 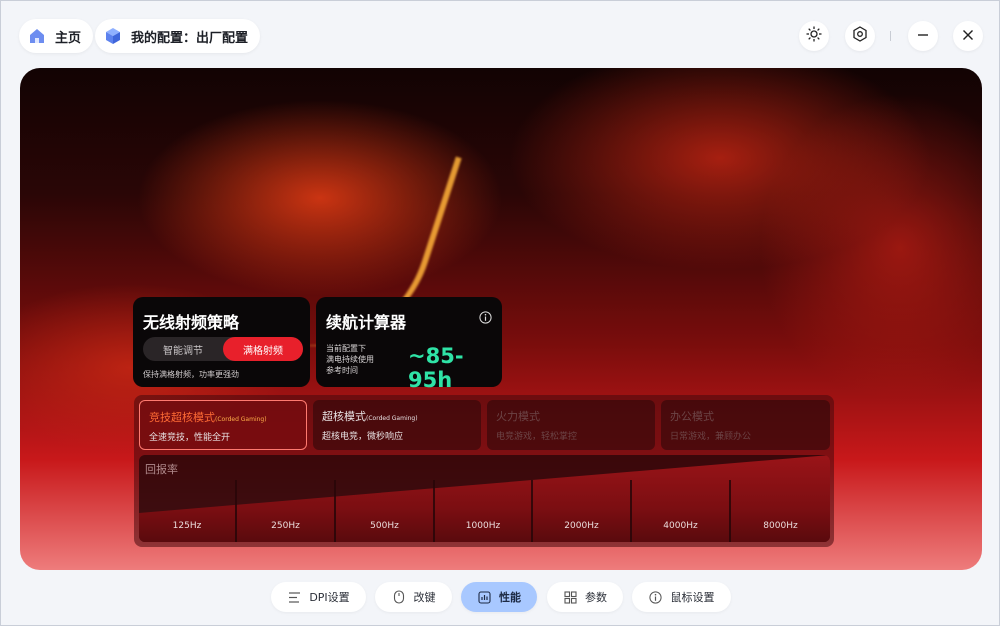 I want to click on battery-line: 满电持续使用, so click(x=350, y=359).